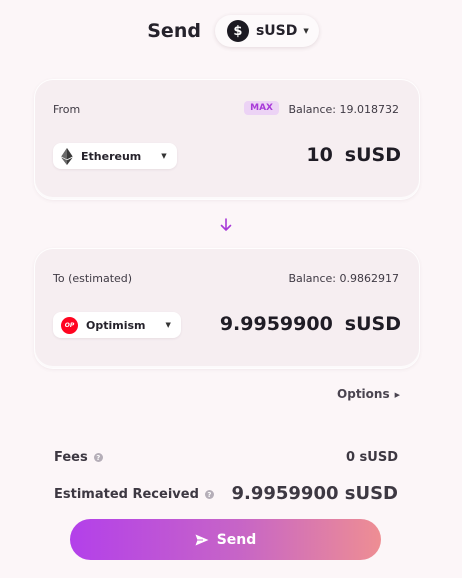  What do you see at coordinates (126, 494) in the screenshot?
I see `estimated-label: Estimated Received` at bounding box center [126, 494].